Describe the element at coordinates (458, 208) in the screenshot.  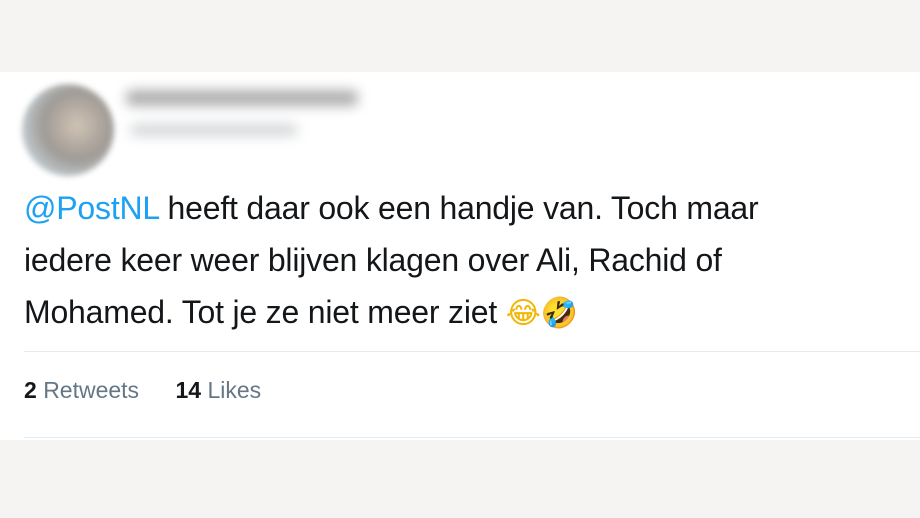
I see `tweet-text-line1: heeft daar ook een handje van. Toch maar` at that location.